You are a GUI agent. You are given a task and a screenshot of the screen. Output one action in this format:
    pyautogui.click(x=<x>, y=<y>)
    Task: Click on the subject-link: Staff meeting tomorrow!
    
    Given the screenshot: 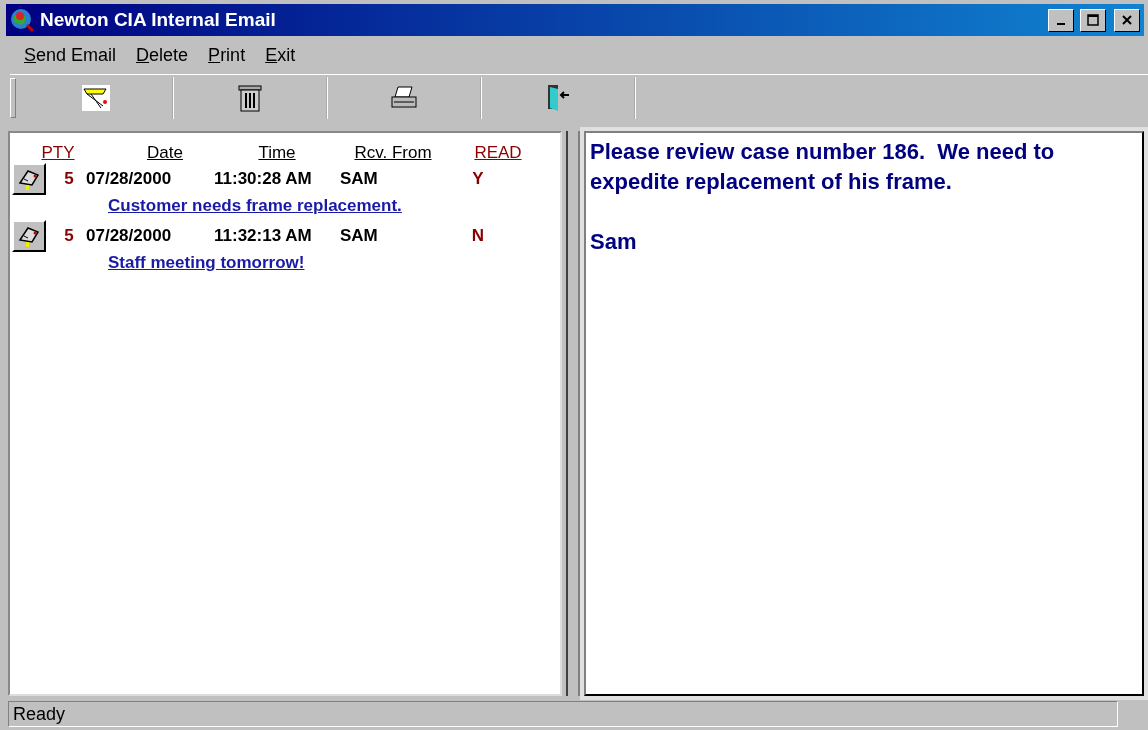 What is the action you would take?
    pyautogui.click(x=206, y=263)
    